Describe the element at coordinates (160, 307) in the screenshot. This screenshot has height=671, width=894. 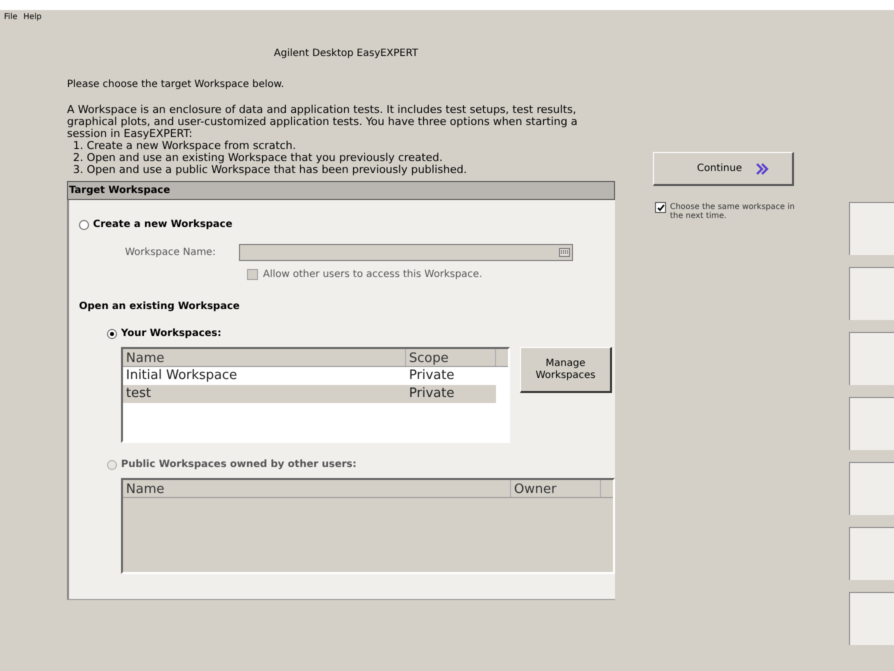
I see `section-heading: Open an existing Workspace` at that location.